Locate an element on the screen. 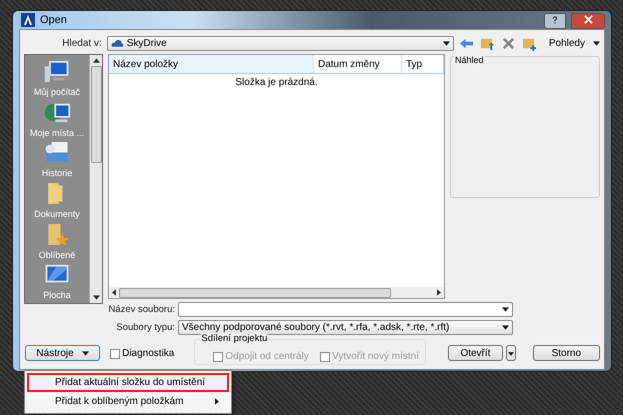 This screenshot has height=415, width=623. close-button is located at coordinates (588, 21).